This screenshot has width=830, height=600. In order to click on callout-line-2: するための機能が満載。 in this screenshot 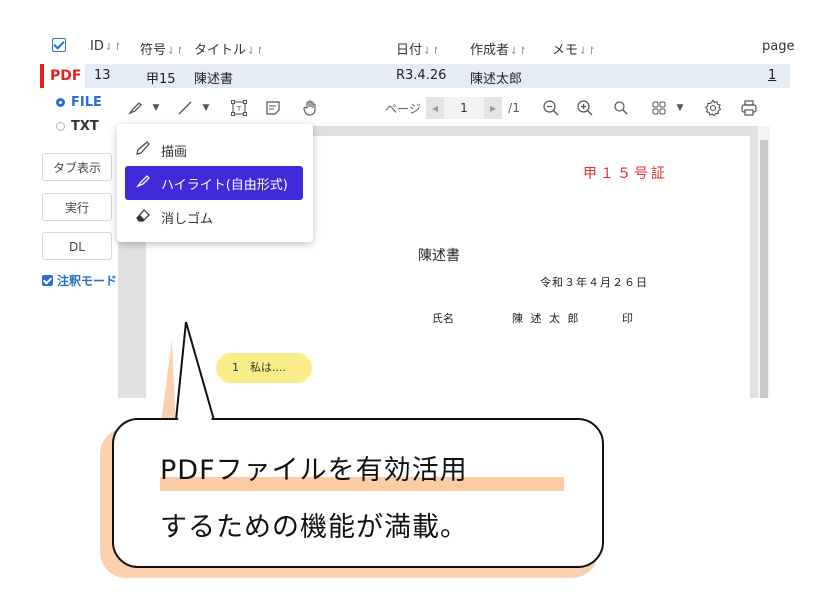, I will do `click(314, 527)`.